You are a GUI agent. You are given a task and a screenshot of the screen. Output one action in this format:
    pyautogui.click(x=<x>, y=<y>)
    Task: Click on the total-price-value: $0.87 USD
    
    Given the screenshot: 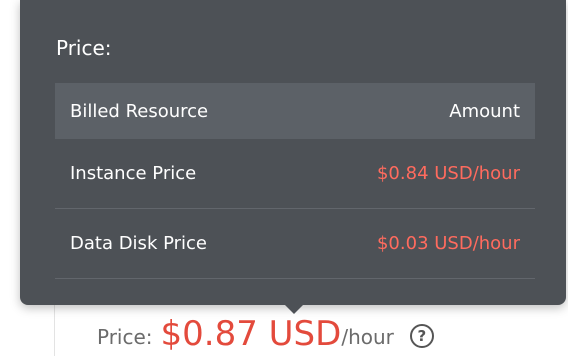 What is the action you would take?
    pyautogui.click(x=251, y=334)
    